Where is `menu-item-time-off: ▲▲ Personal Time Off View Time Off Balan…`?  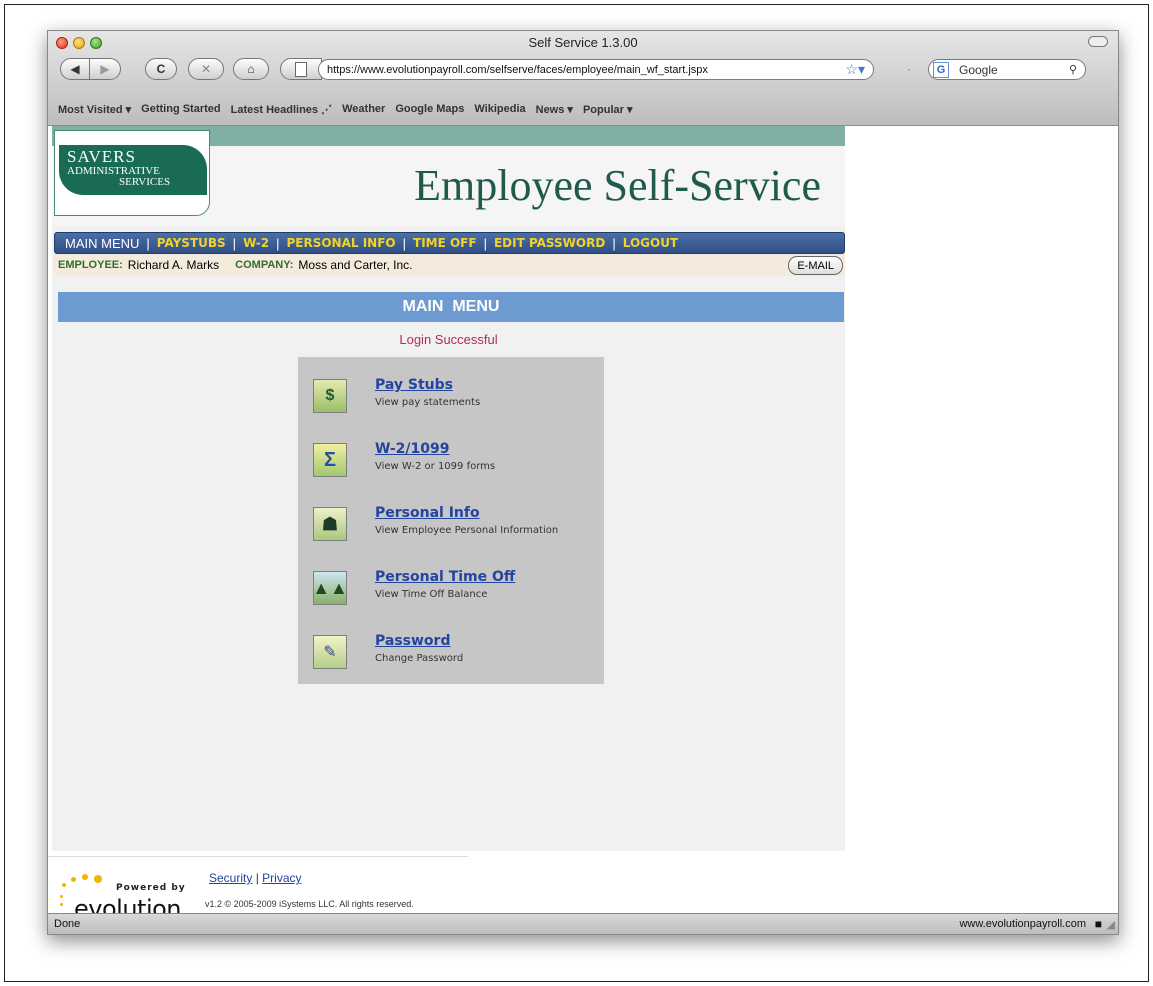 menu-item-time-off: ▲▲ Personal Time Off View Time Off Balan… is located at coordinates (457, 594).